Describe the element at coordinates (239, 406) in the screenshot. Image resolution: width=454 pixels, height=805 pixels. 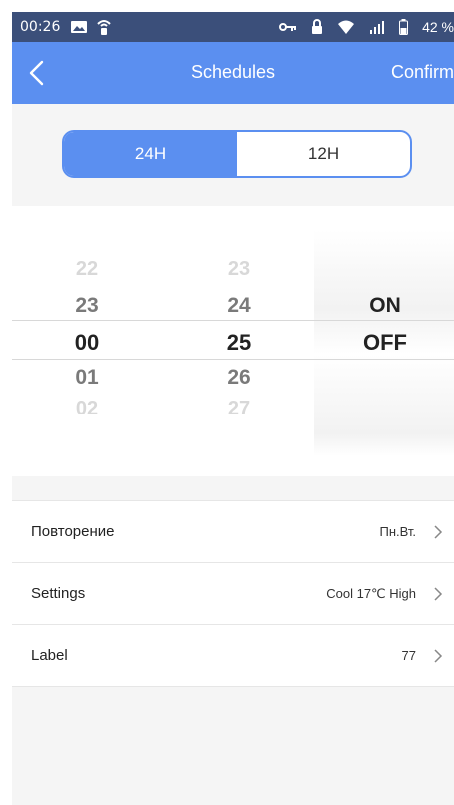
I see `minute-item: 27` at that location.